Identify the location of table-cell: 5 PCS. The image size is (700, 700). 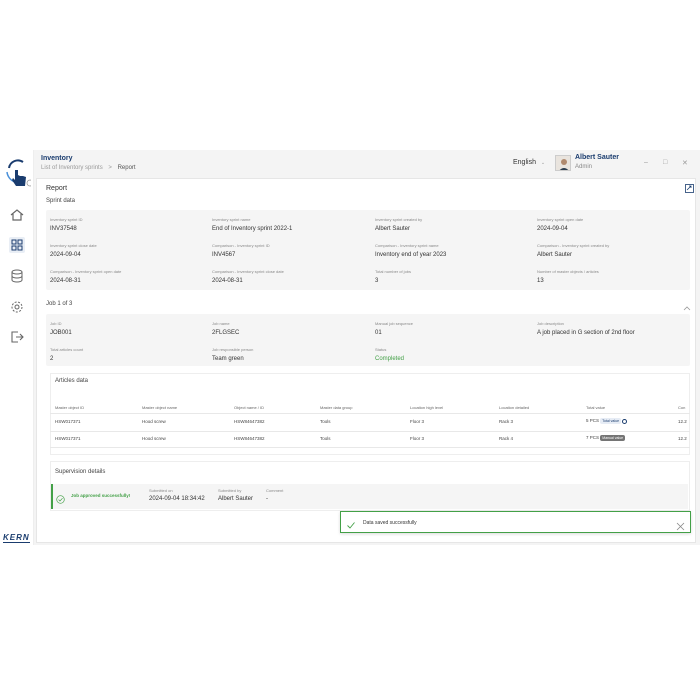
(593, 421).